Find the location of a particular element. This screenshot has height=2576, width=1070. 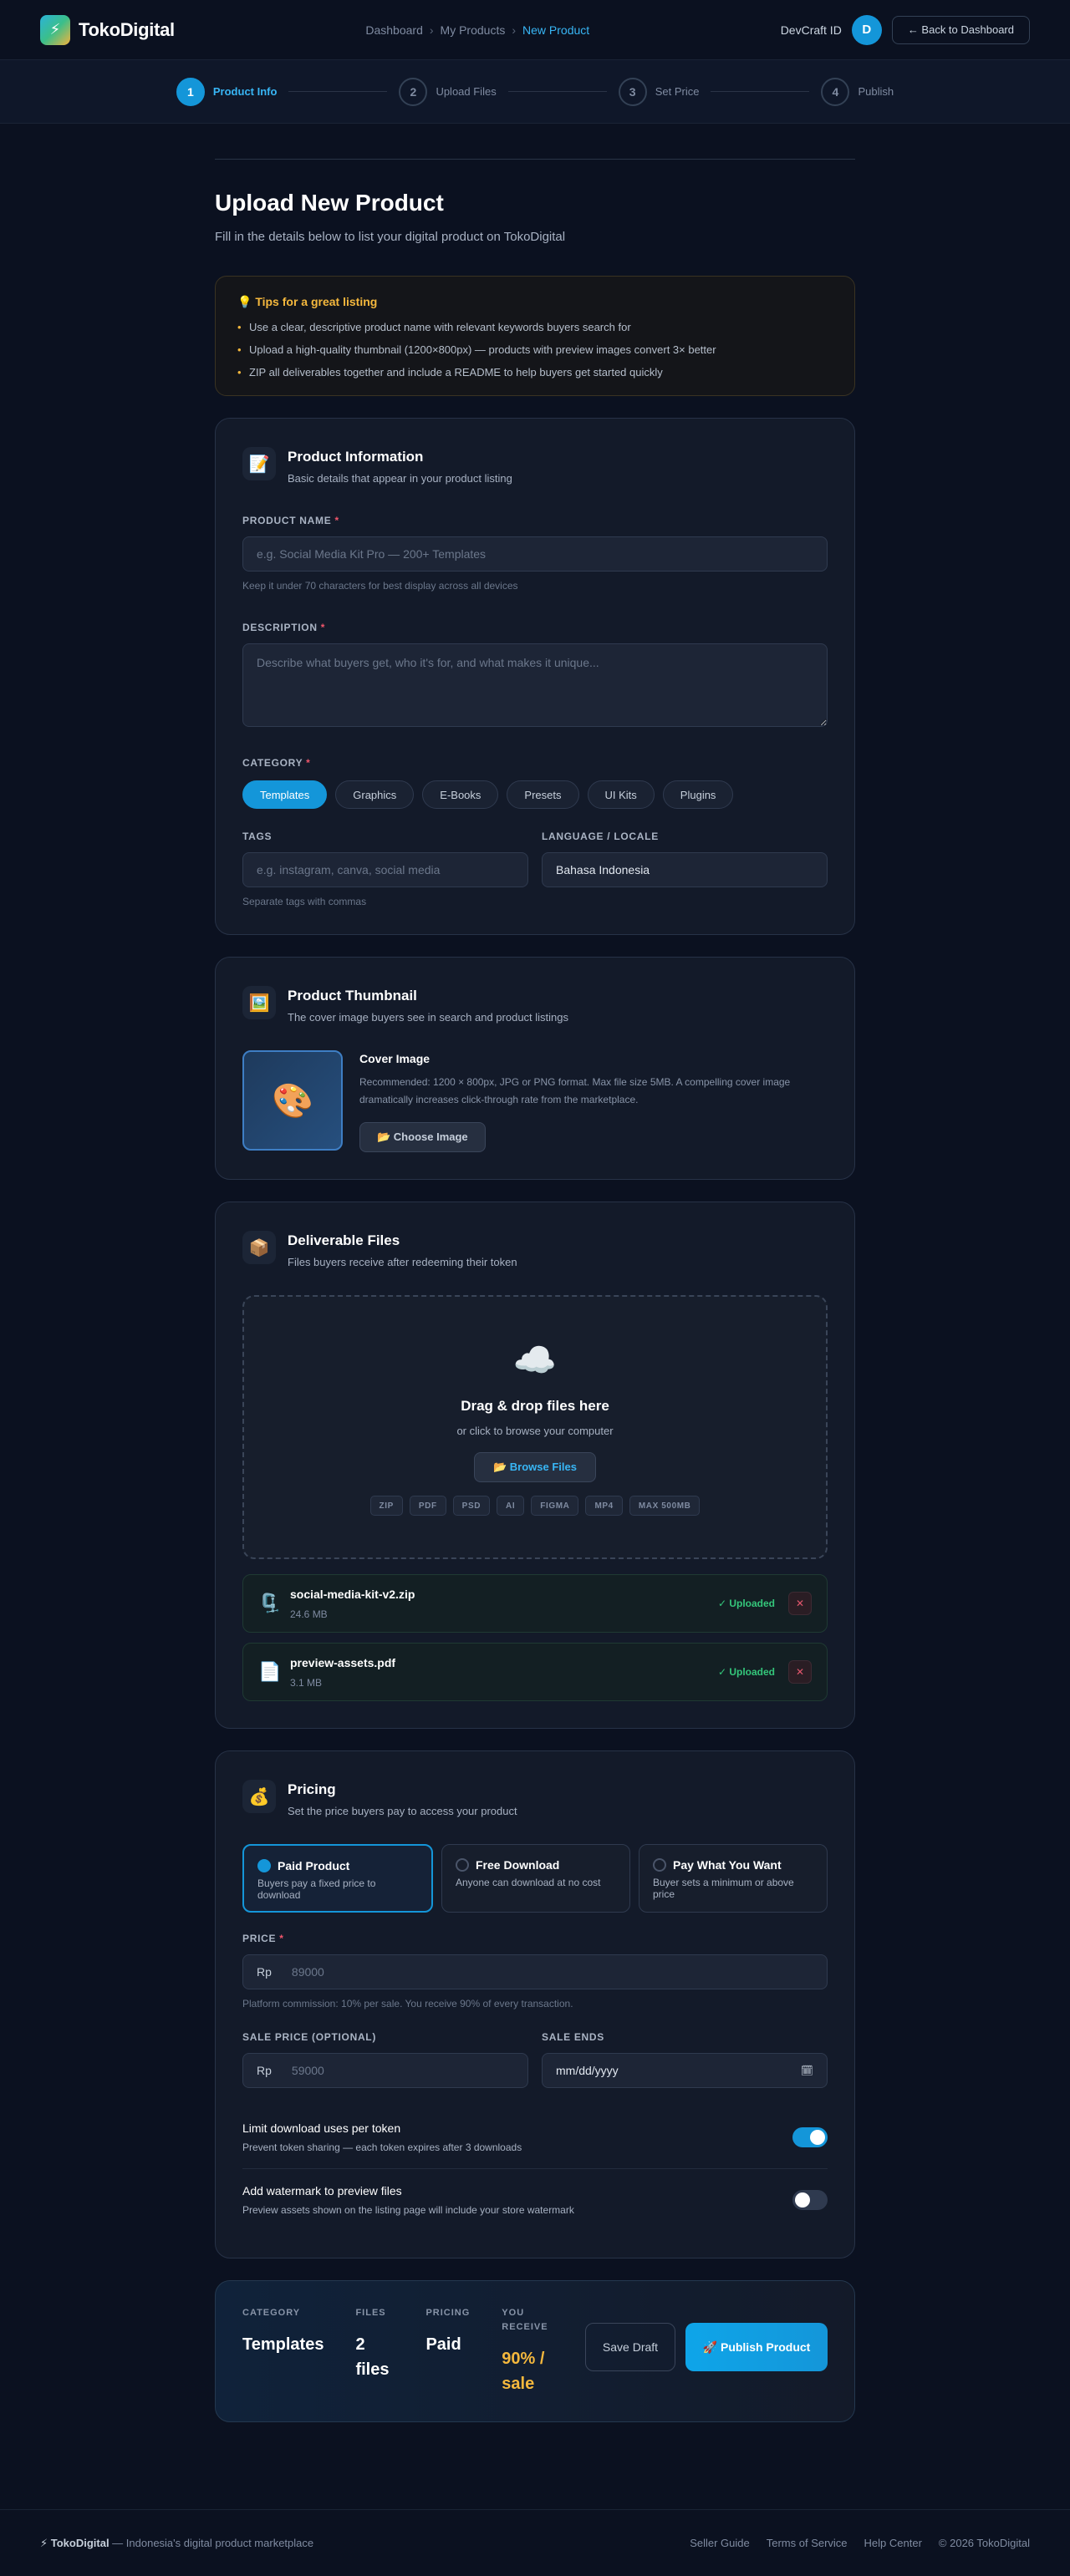

thumbnail-preview: 🎨 is located at coordinates (292, 1100).